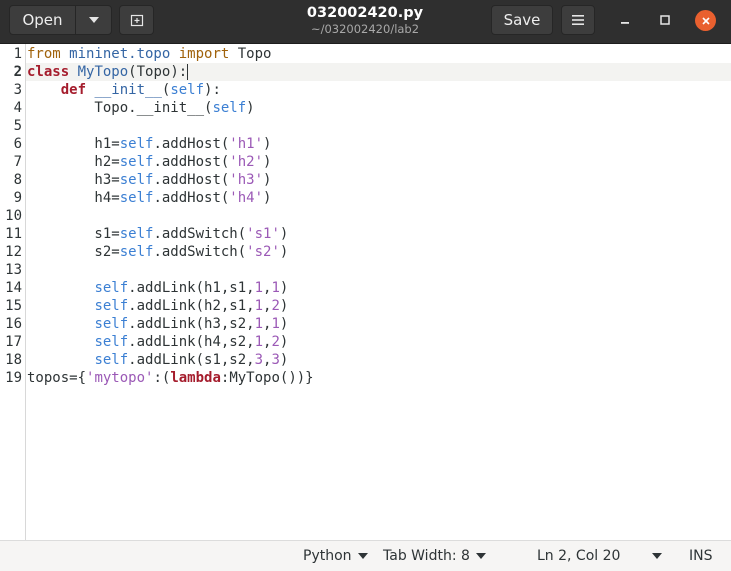 The height and width of the screenshot is (571, 731). I want to click on line-number: 11, so click(13, 234).